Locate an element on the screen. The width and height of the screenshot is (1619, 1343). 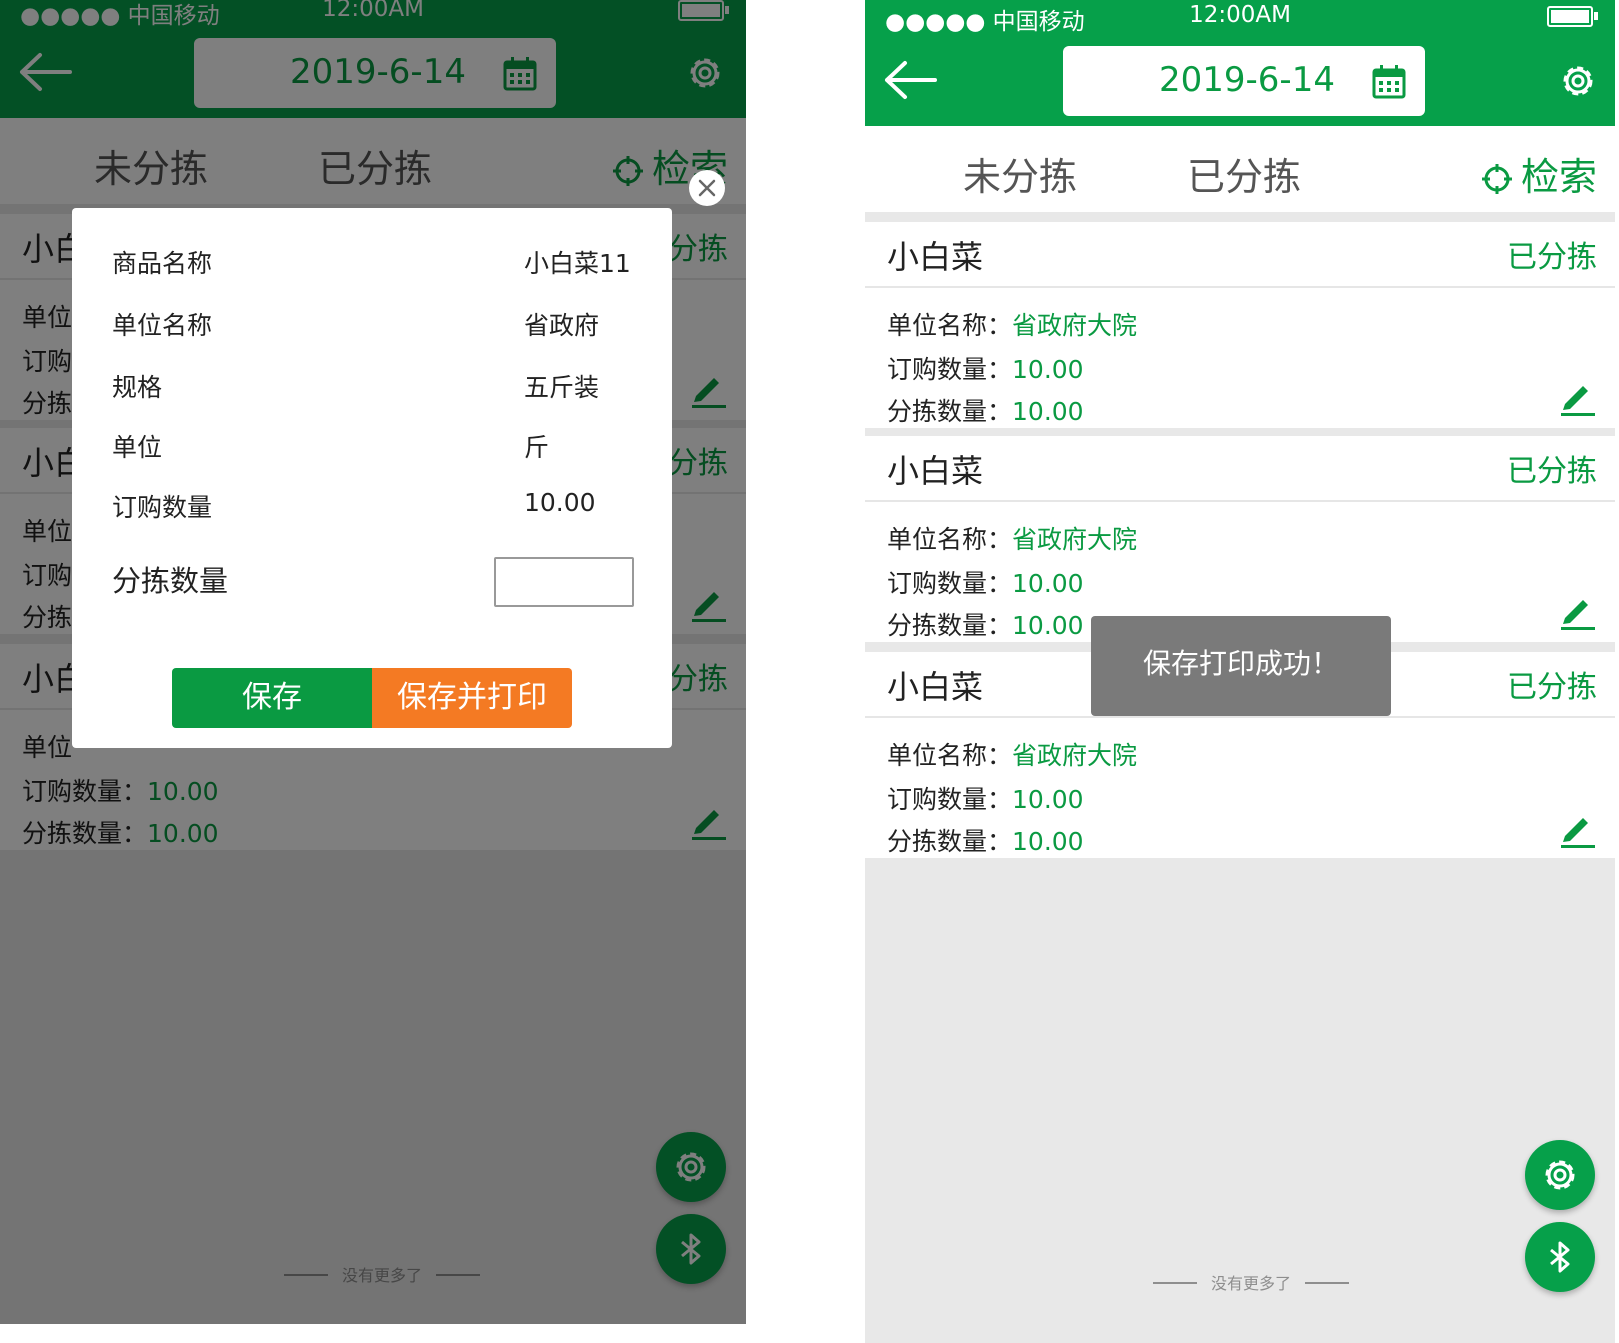
search-label: 检索 is located at coordinates (1559, 177).